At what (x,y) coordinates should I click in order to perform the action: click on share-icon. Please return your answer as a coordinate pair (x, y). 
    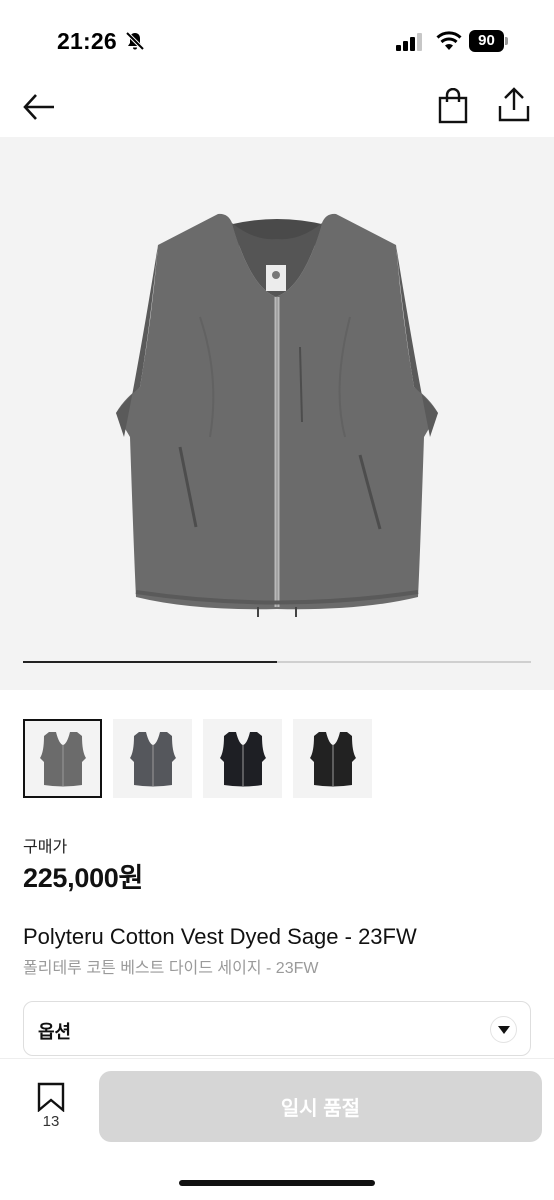
    Looking at the image, I should click on (514, 105).